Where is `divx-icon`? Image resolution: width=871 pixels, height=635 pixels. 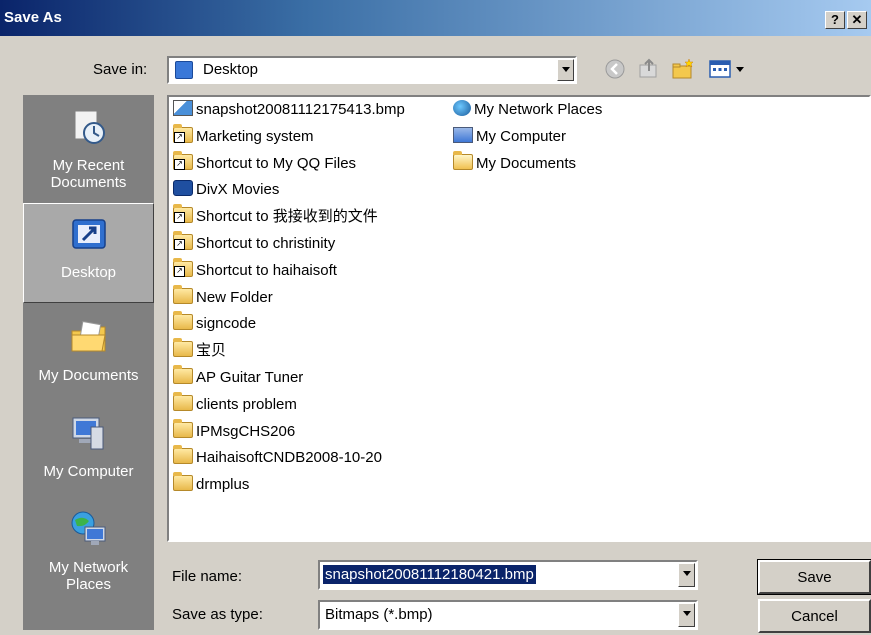
divx-icon is located at coordinates (183, 188).